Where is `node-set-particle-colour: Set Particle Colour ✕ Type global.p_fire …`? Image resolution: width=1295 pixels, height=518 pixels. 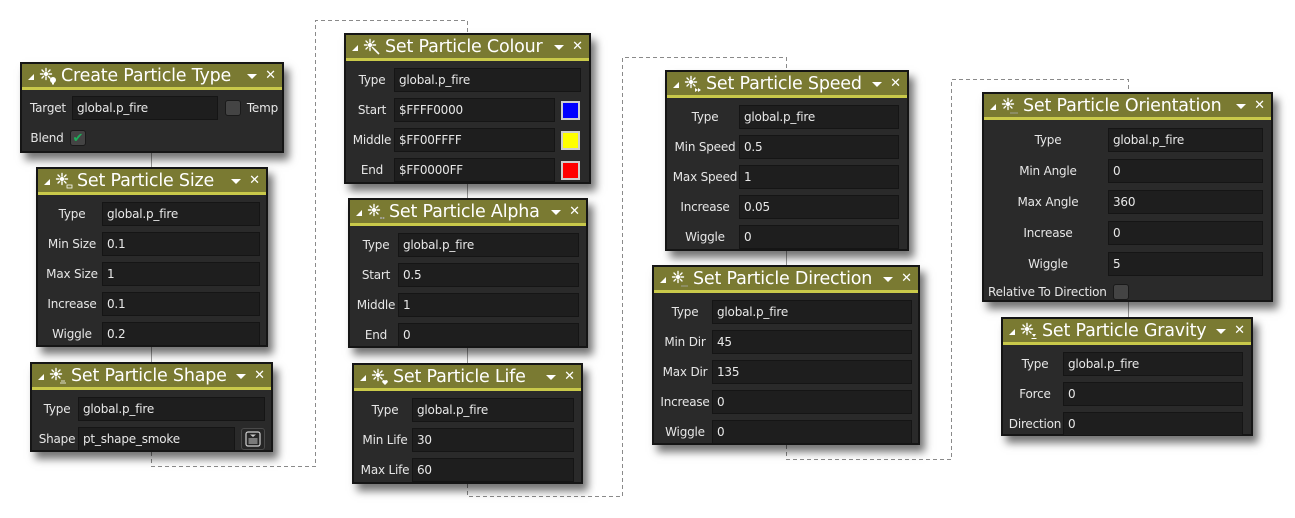 node-set-particle-colour: Set Particle Colour ✕ Type global.p_fire … is located at coordinates (467, 108).